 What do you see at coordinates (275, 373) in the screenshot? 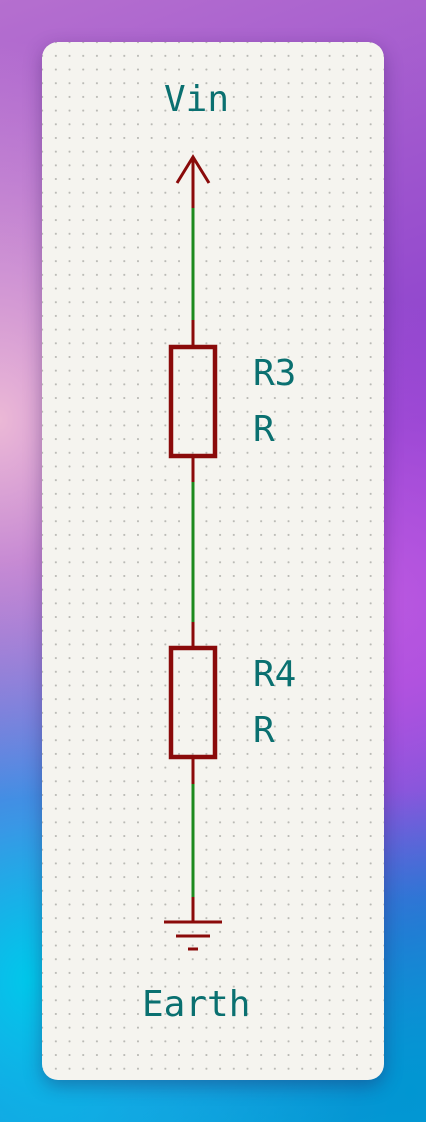
I see `r3-reference-label: R3` at bounding box center [275, 373].